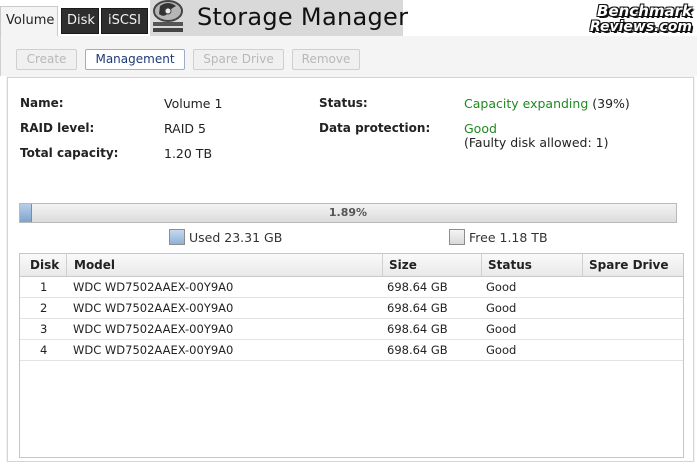 The image size is (697, 463). I want to click on data-protection-label: Data protection:, so click(375, 128).